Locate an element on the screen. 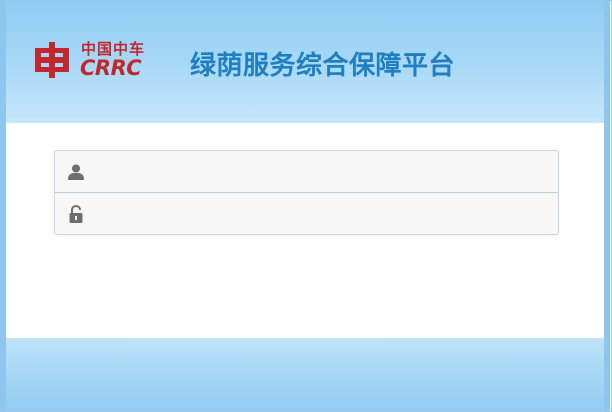 The height and width of the screenshot is (412, 612). password-field is located at coordinates (306, 214).